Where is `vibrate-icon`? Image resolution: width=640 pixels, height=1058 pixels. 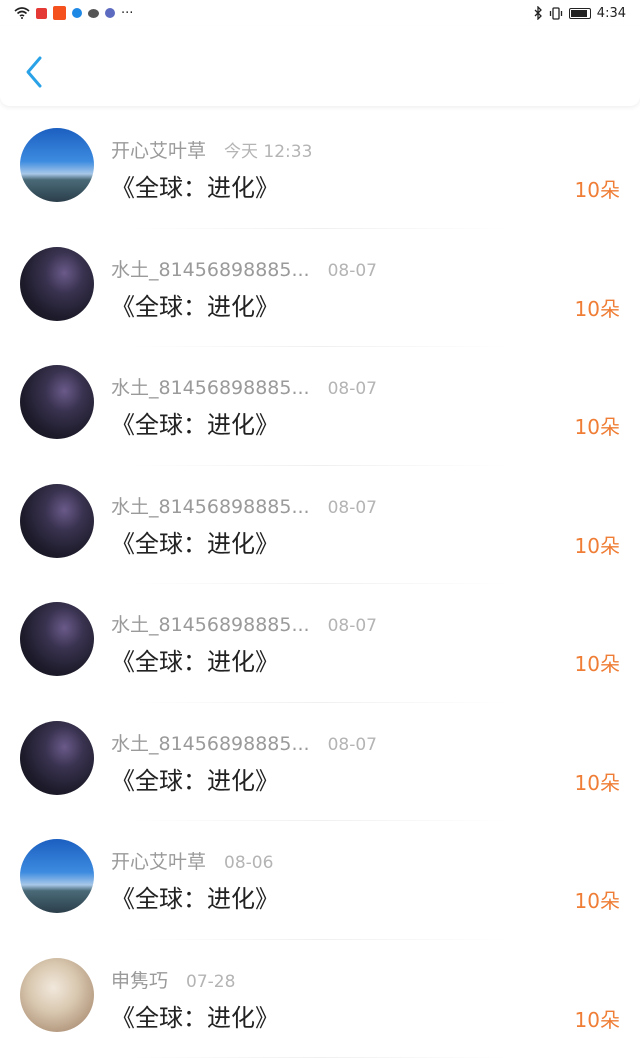
vibrate-icon is located at coordinates (556, 13).